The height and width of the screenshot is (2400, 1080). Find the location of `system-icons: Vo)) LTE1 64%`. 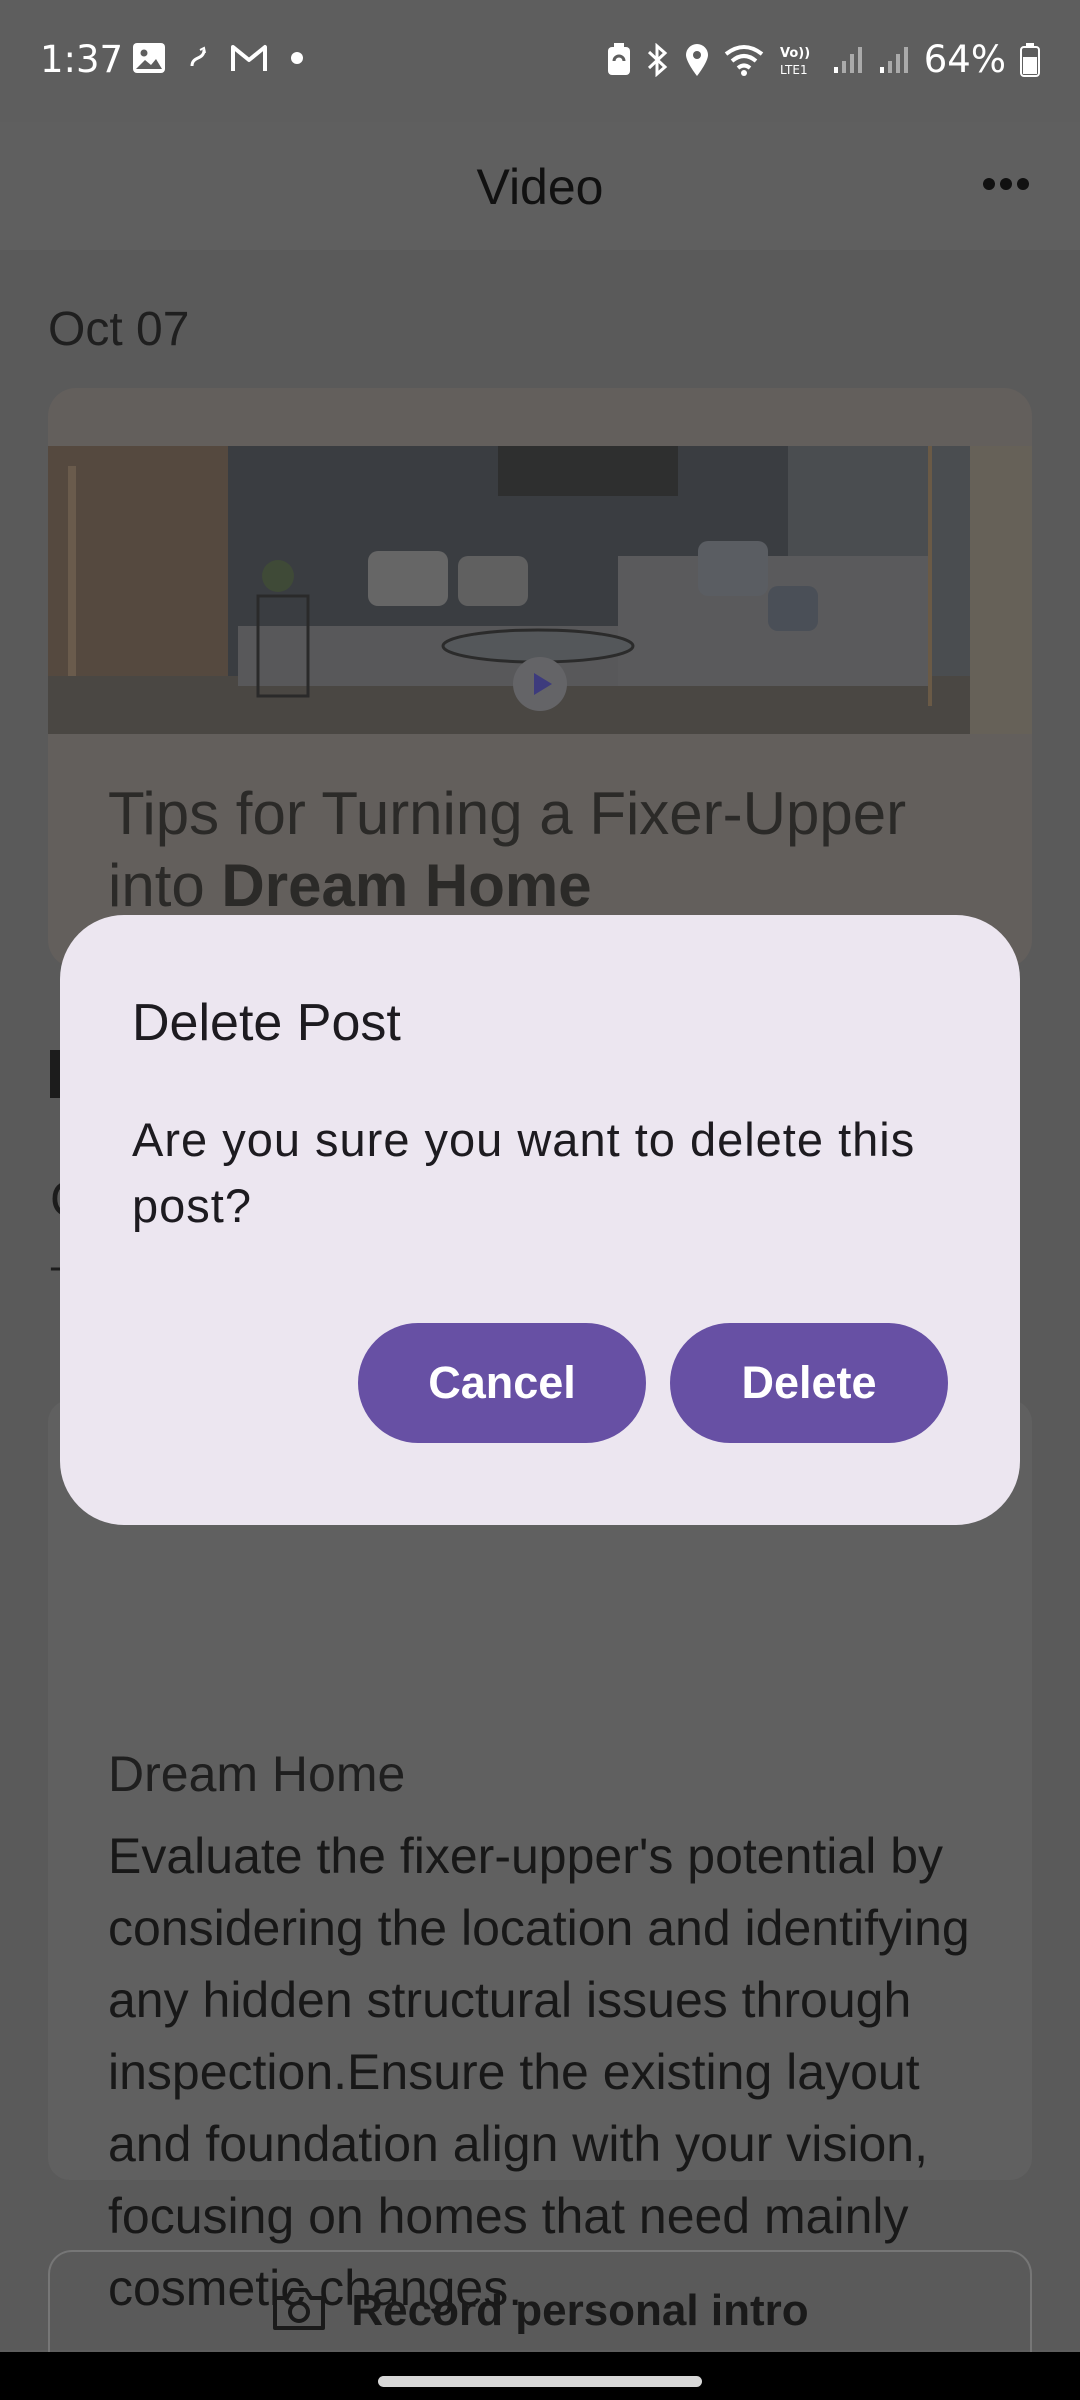

system-icons: Vo)) LTE1 64% is located at coordinates (823, 59).